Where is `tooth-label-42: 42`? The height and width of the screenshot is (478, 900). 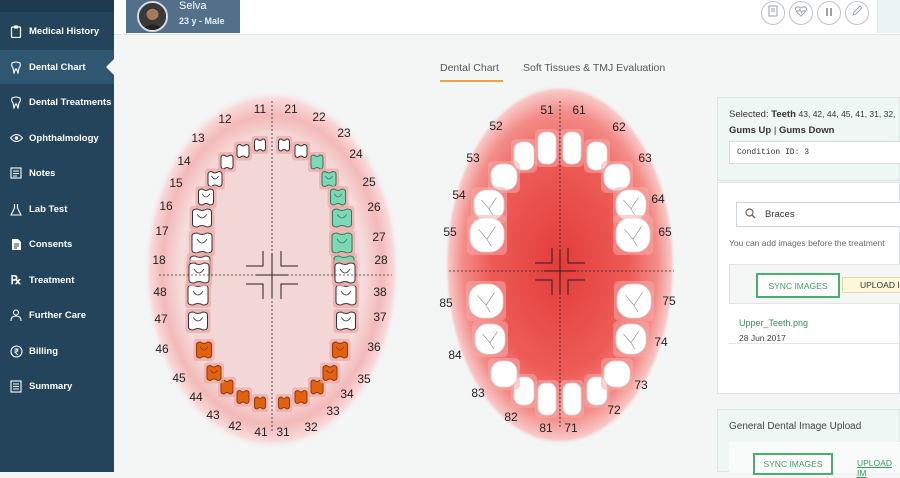 tooth-label-42: 42 is located at coordinates (235, 426).